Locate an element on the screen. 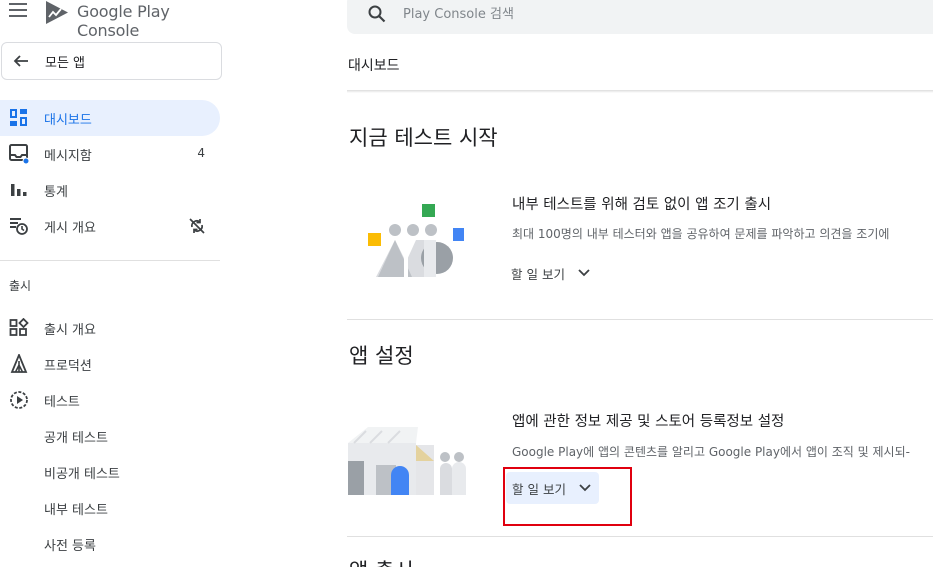 The image size is (933, 567). sidebar-item-production: 프로덕션 is located at coordinates (110, 364).